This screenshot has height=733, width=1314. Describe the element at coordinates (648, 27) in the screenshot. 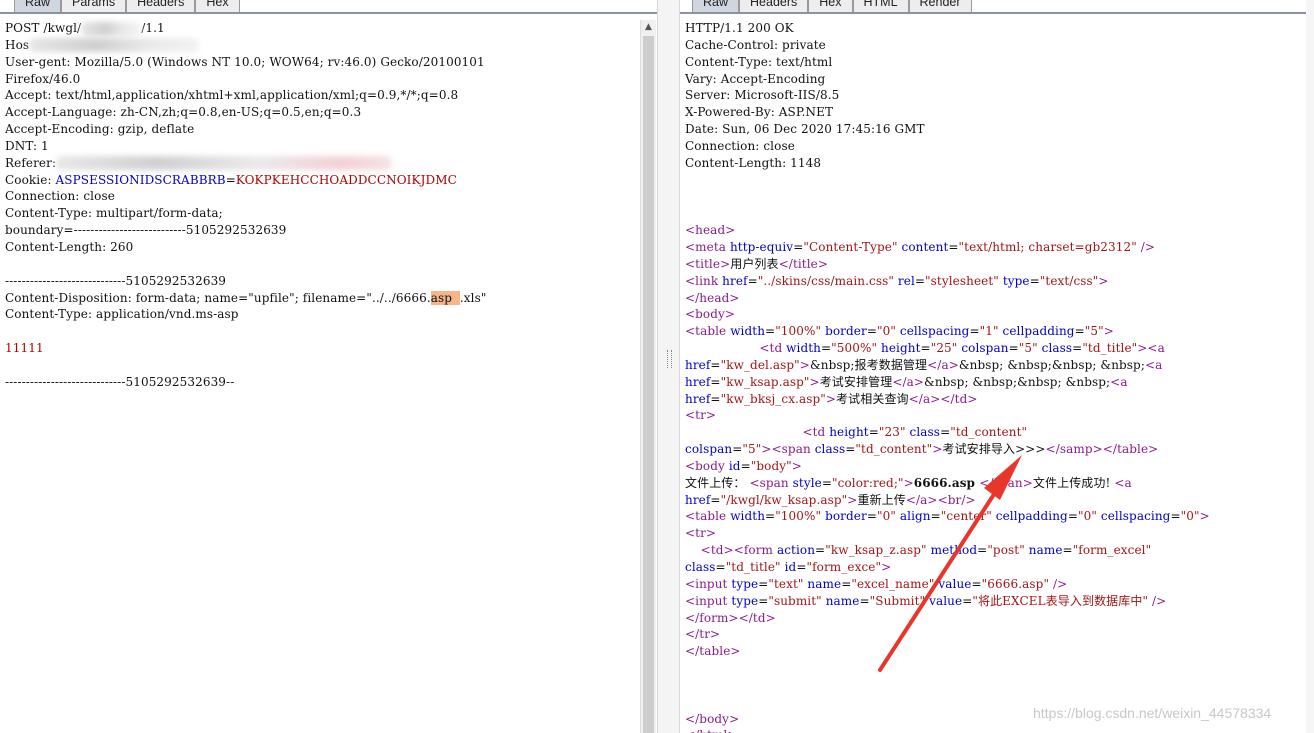

I see `scroll-up-icon: ▲` at that location.